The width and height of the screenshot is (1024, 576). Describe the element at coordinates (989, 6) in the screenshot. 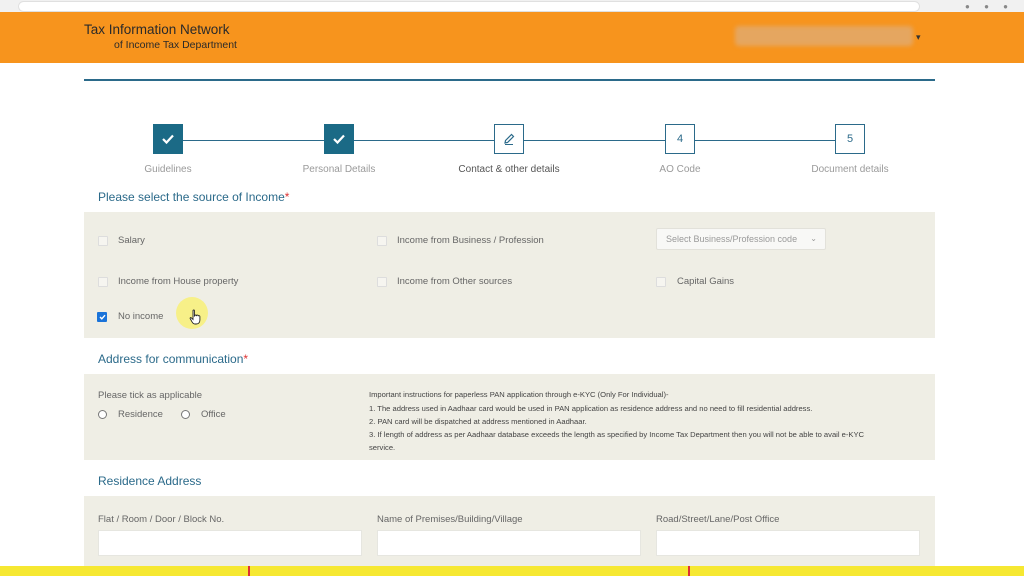

I see `browser-menu-icon: ● ● ●` at that location.